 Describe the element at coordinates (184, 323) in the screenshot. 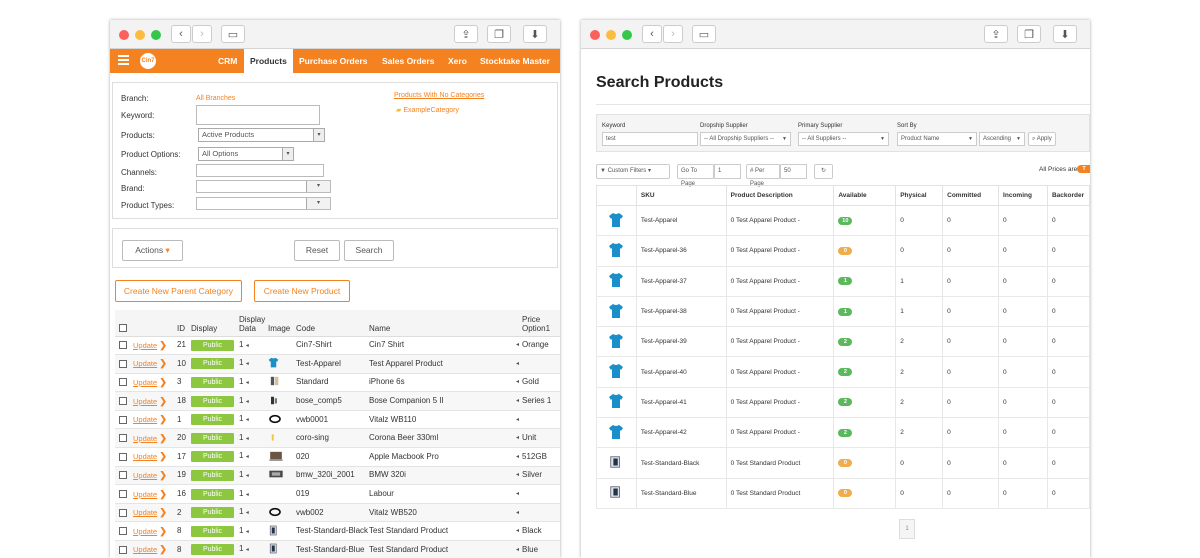

I see `col-id: ID` at that location.